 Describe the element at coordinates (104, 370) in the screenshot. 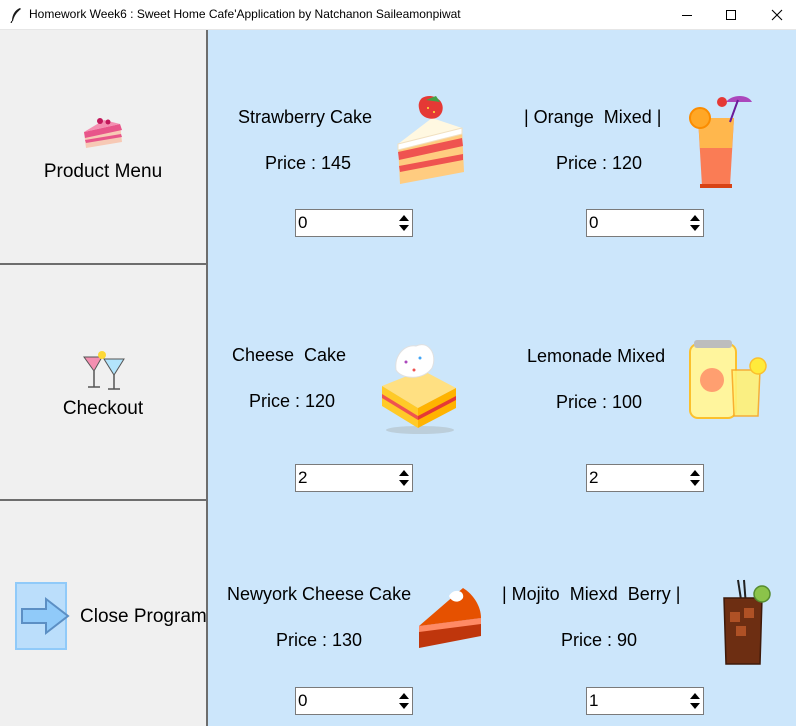

I see `cocktail-glasses-icon` at that location.